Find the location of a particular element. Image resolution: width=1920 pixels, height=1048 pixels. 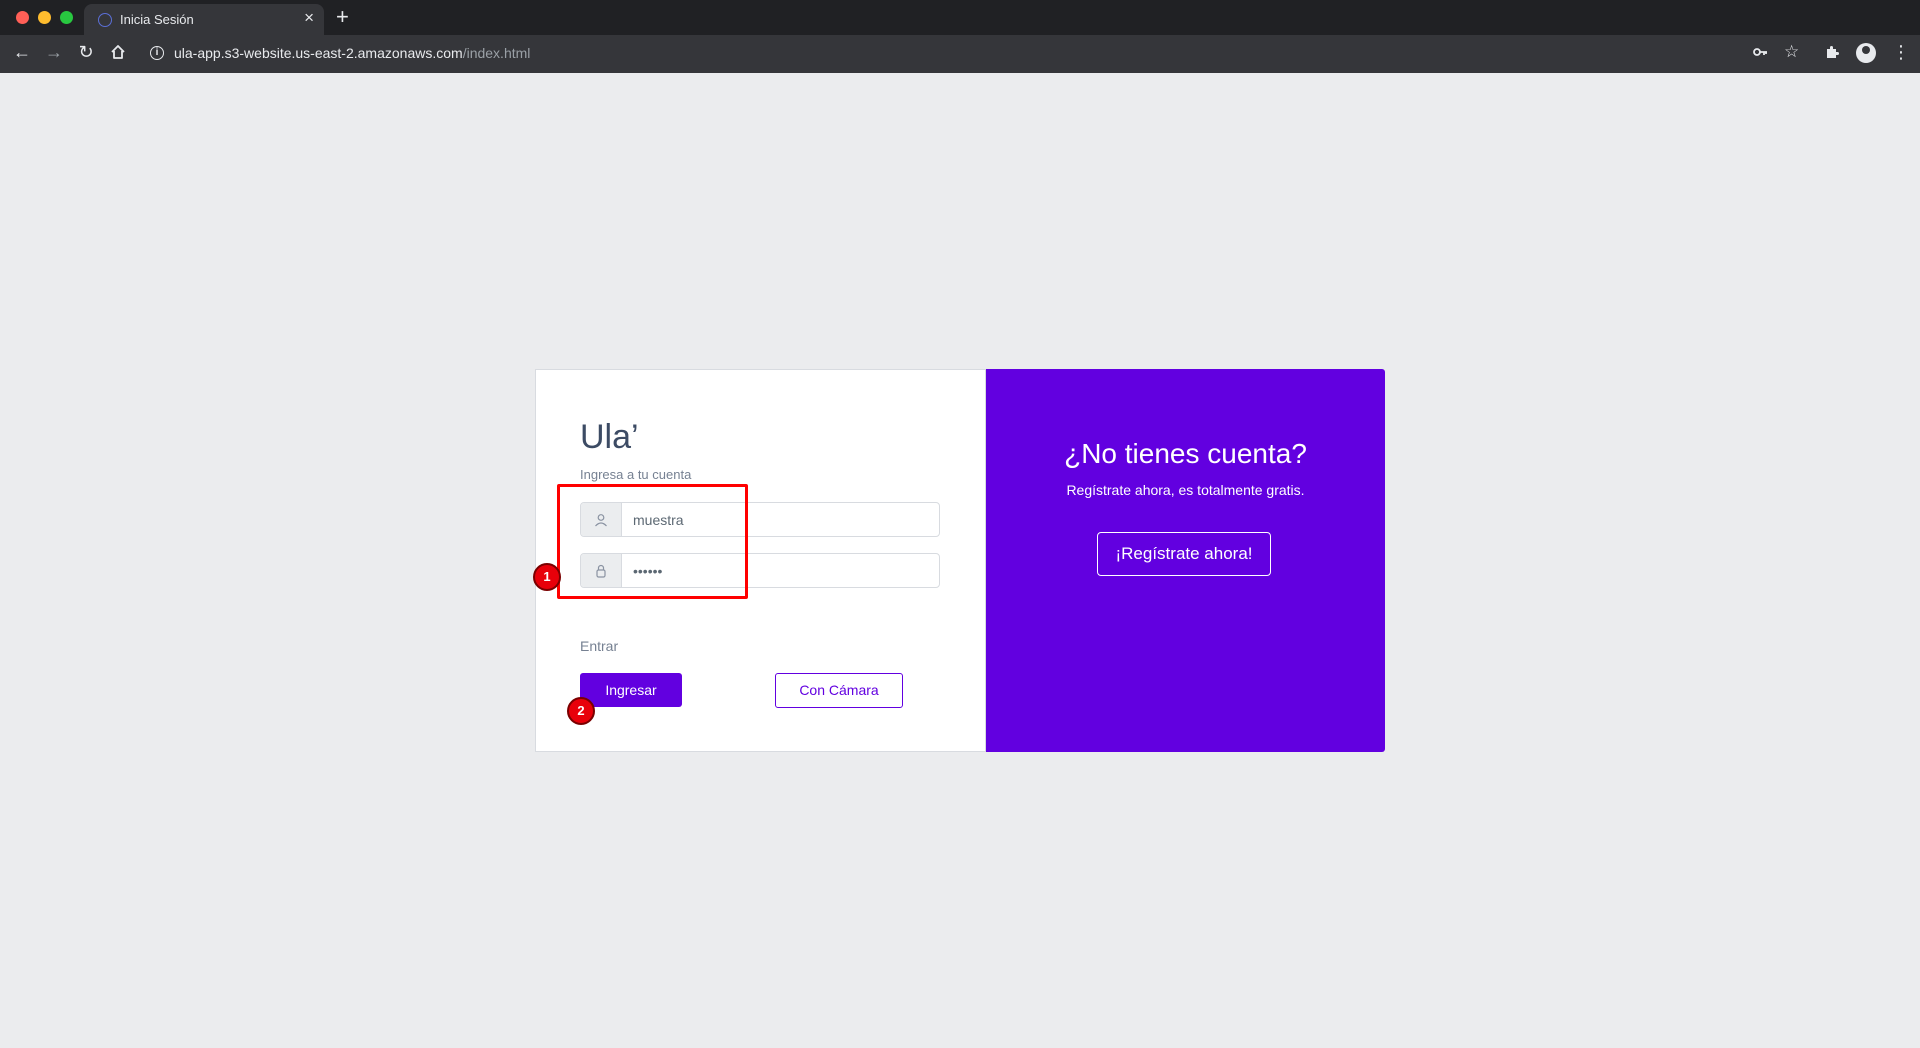

browser-tab: Inicia Sesión × is located at coordinates (204, 19).